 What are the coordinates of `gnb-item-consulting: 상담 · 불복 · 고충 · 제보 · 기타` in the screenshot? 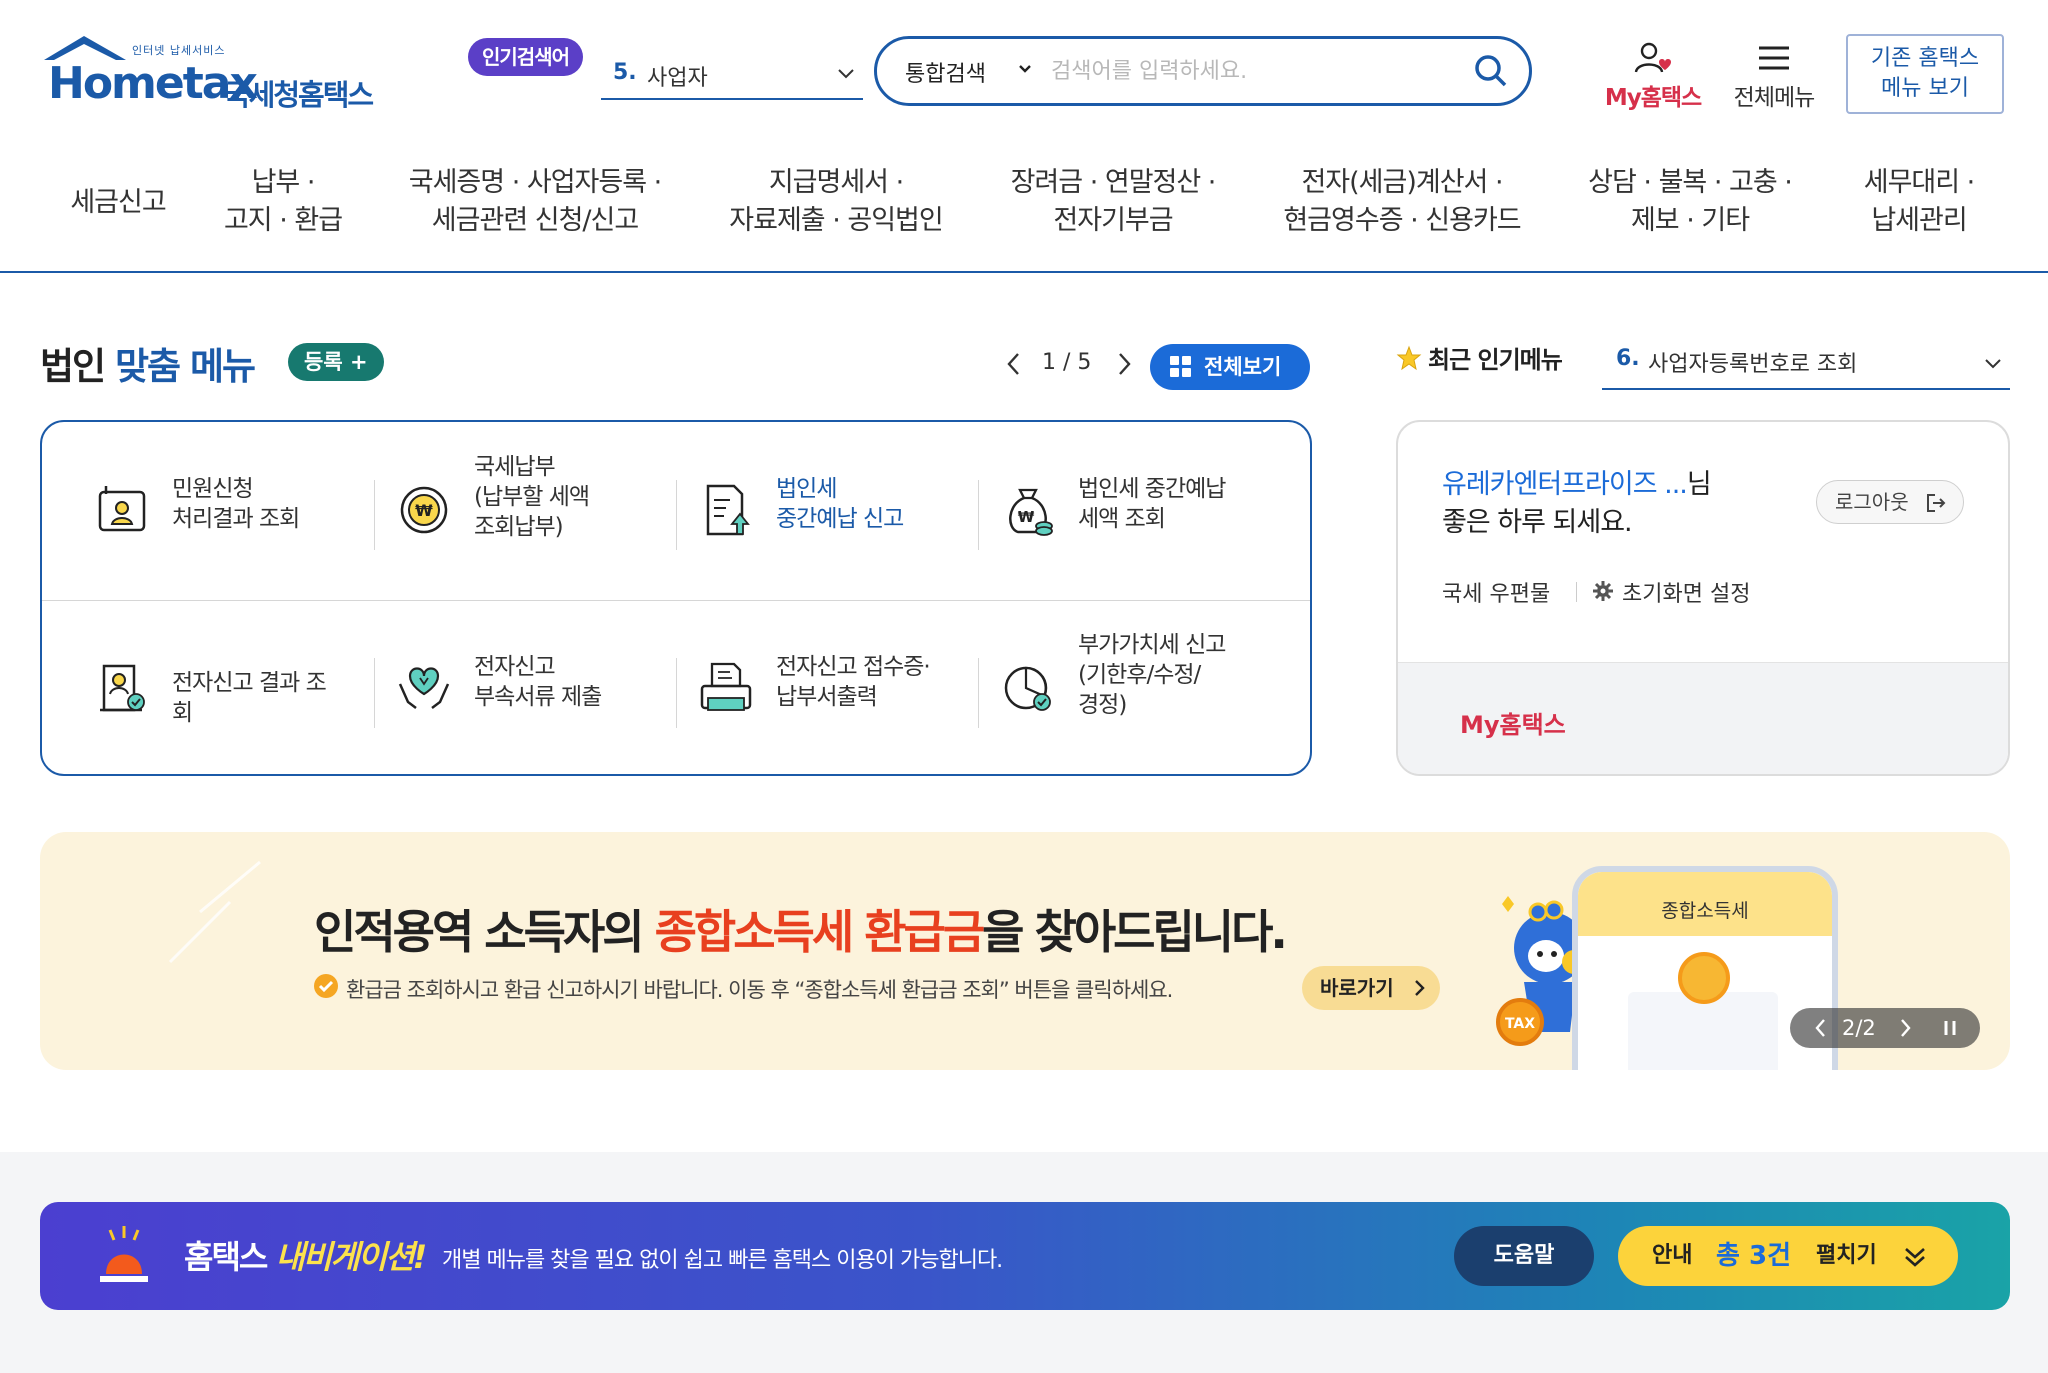 It's located at (1690, 202).